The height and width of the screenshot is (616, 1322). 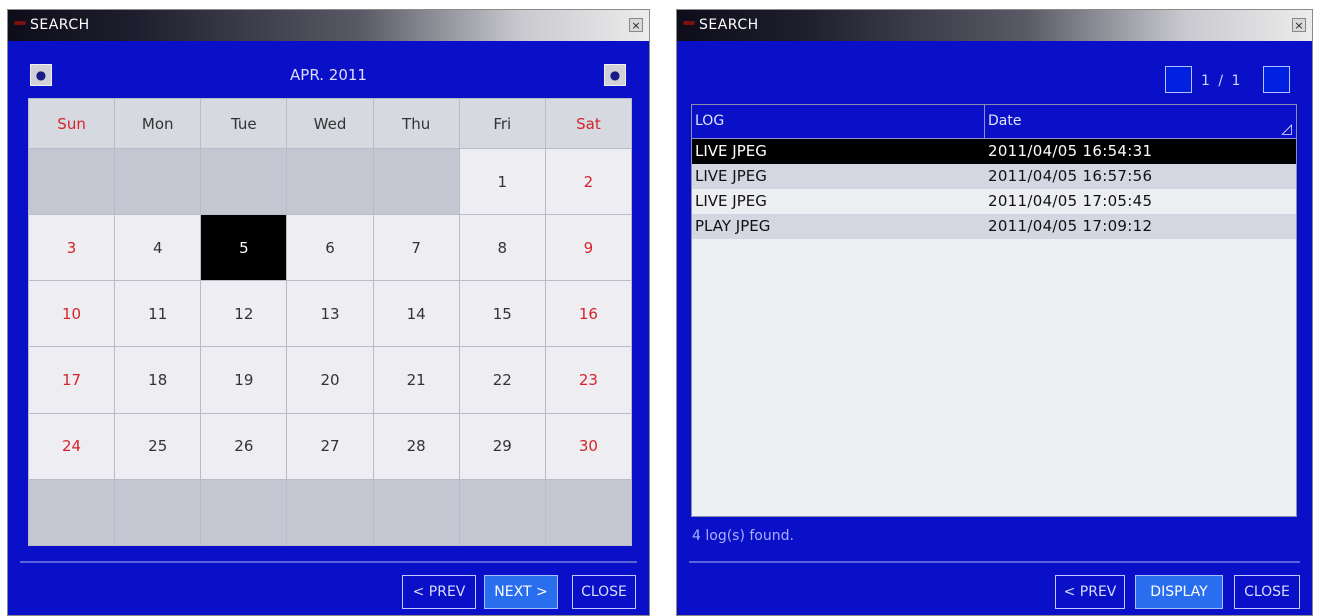 What do you see at coordinates (158, 123) in the screenshot?
I see `weekday-mon: Mon` at bounding box center [158, 123].